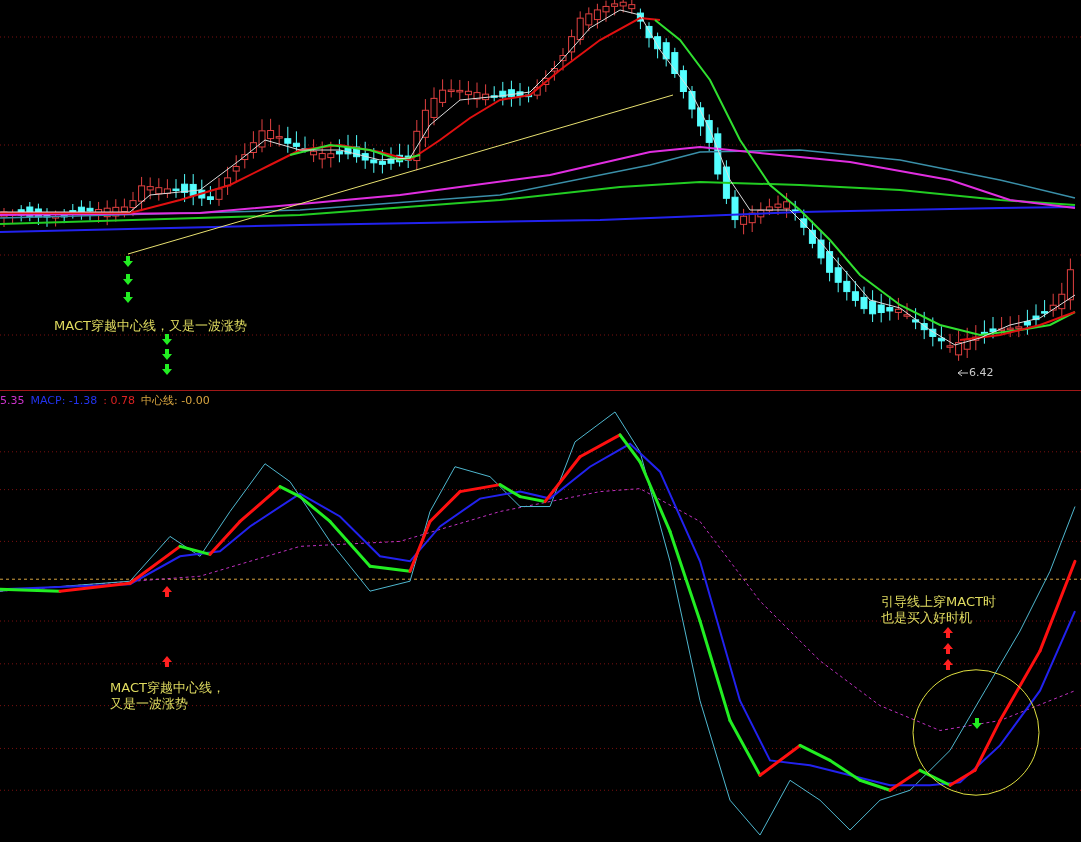  Describe the element at coordinates (175, 400) in the screenshot. I see `legend-value: 中心线: -0.00` at that location.